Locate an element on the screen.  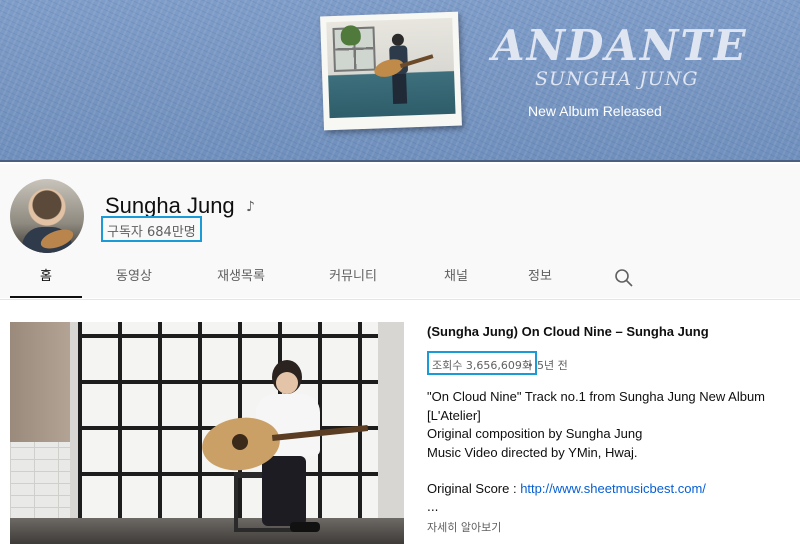
read-more-link: 자세히 알아보기 is located at coordinates (464, 527).